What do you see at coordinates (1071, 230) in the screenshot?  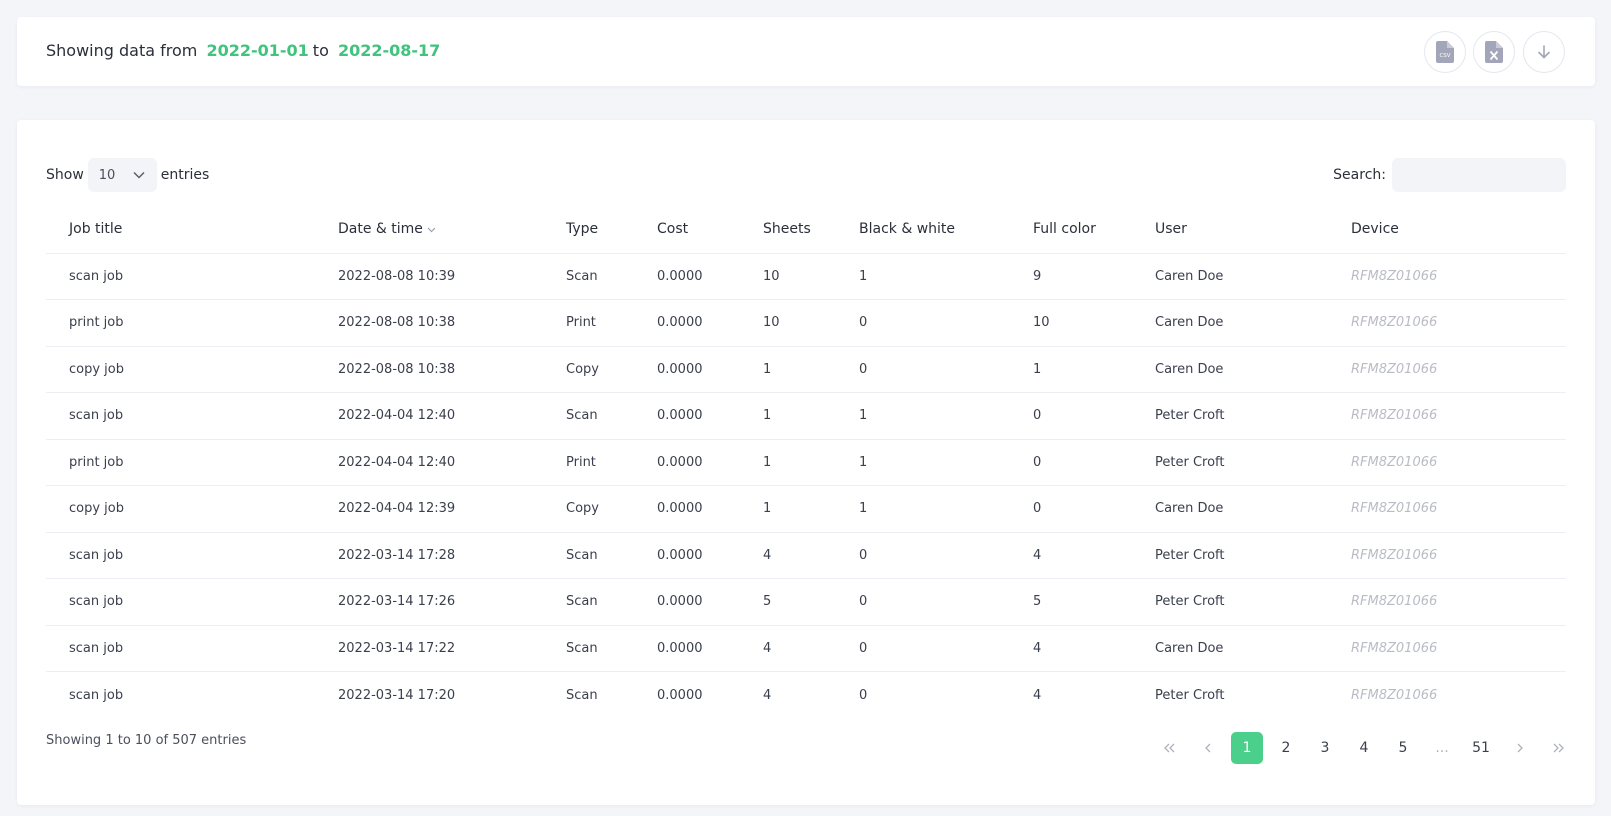 I see `column-header-full-color: Full color` at bounding box center [1071, 230].